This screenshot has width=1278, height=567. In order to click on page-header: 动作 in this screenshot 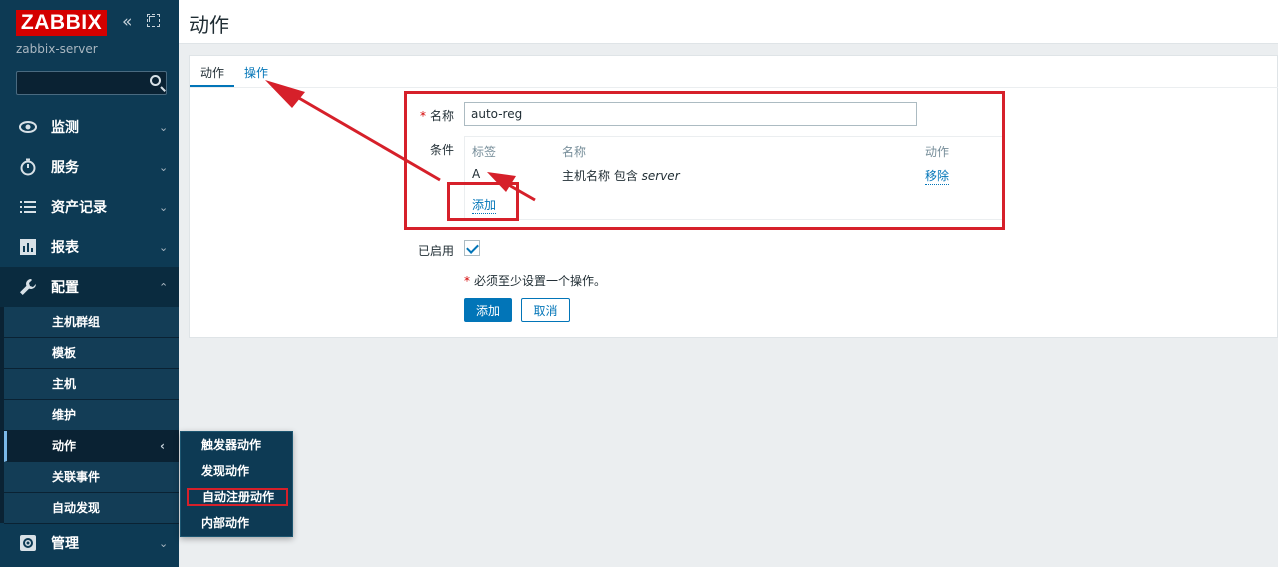, I will do `click(728, 22)`.